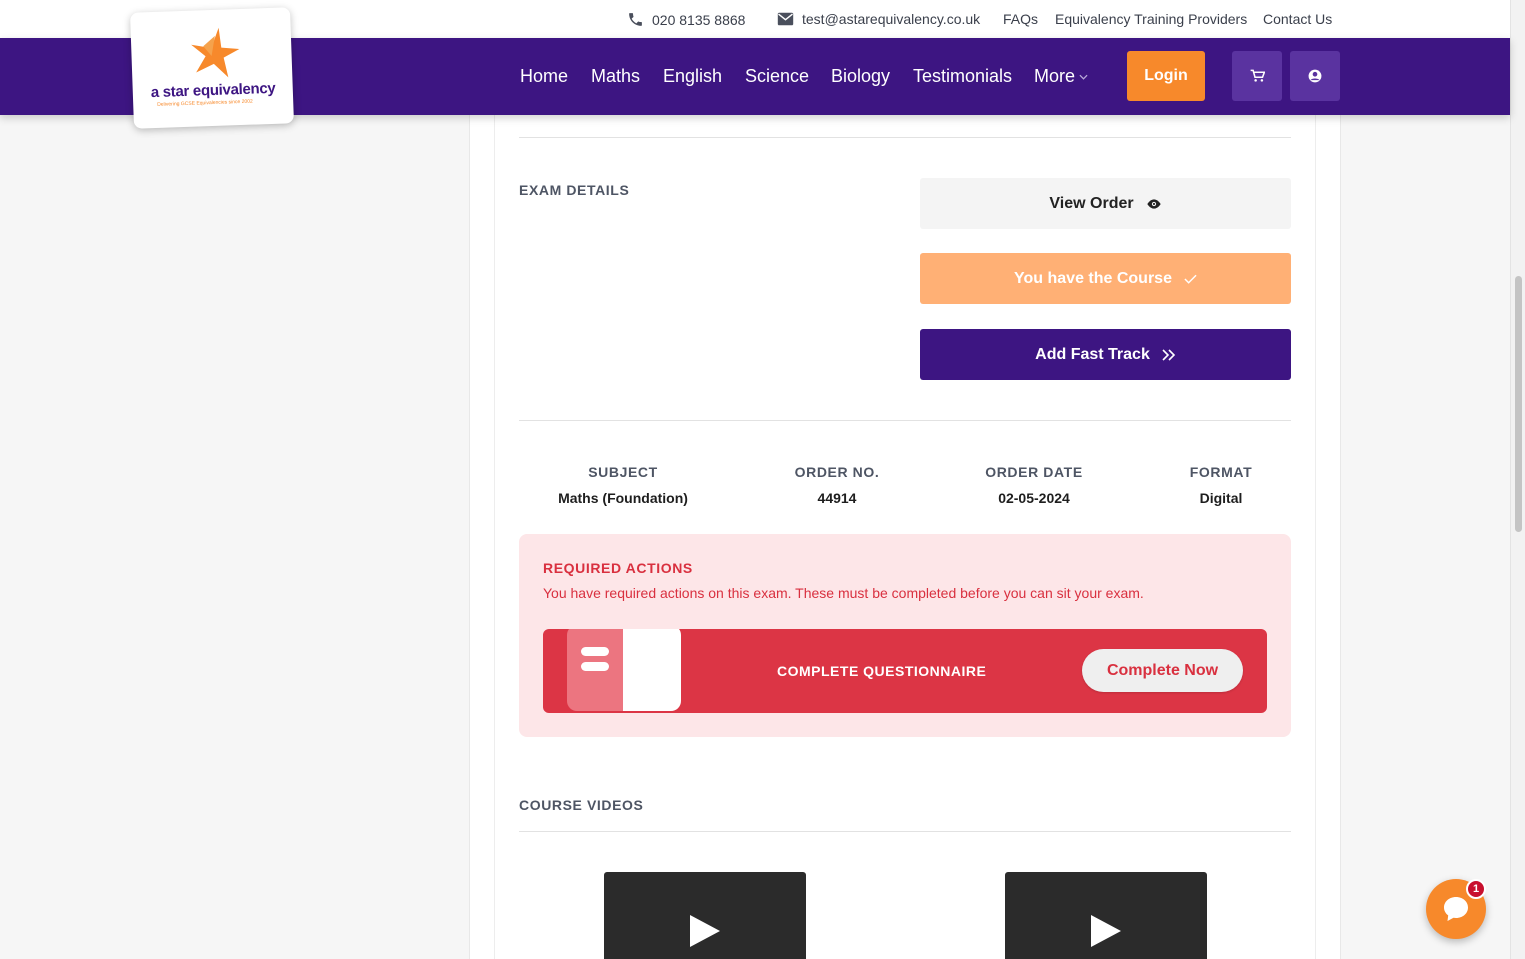 Image resolution: width=1525 pixels, height=959 pixels. I want to click on star-logo-icon, so click(215, 52).